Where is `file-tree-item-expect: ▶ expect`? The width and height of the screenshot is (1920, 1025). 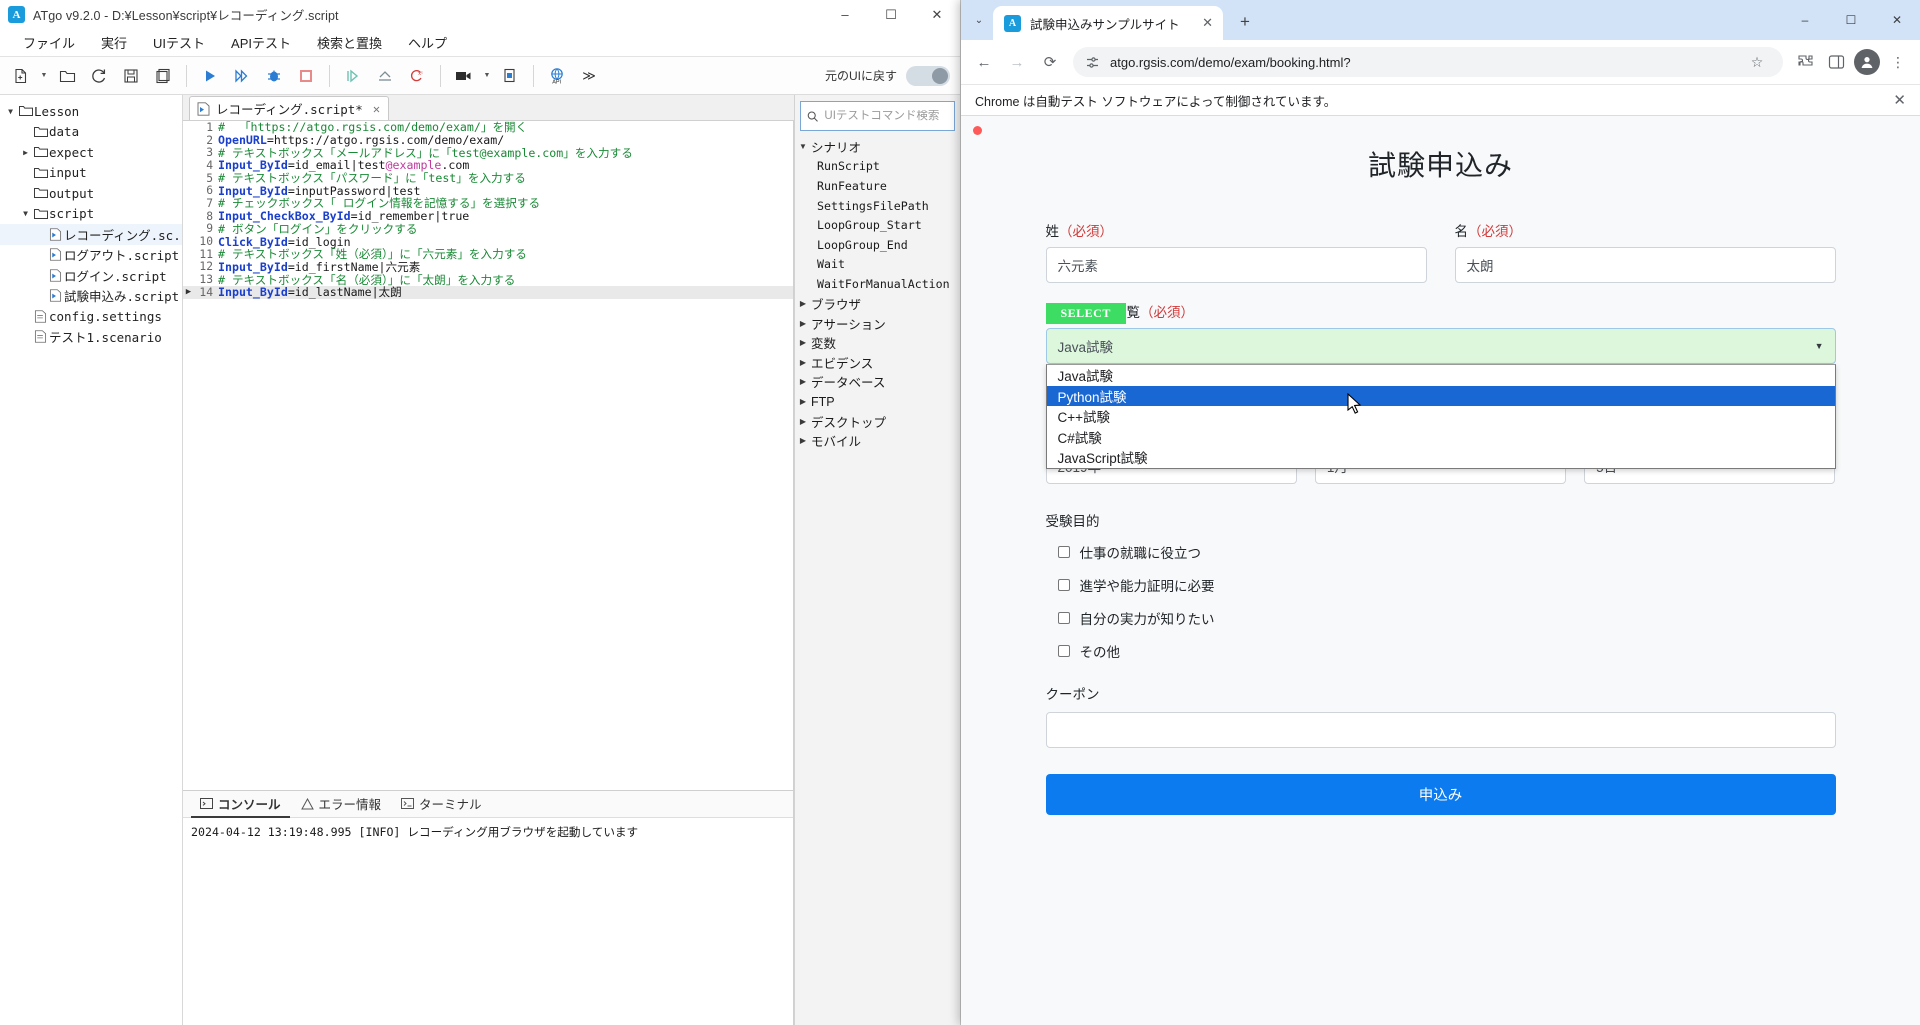 file-tree-item-expect: ▶ expect is located at coordinates (91, 152).